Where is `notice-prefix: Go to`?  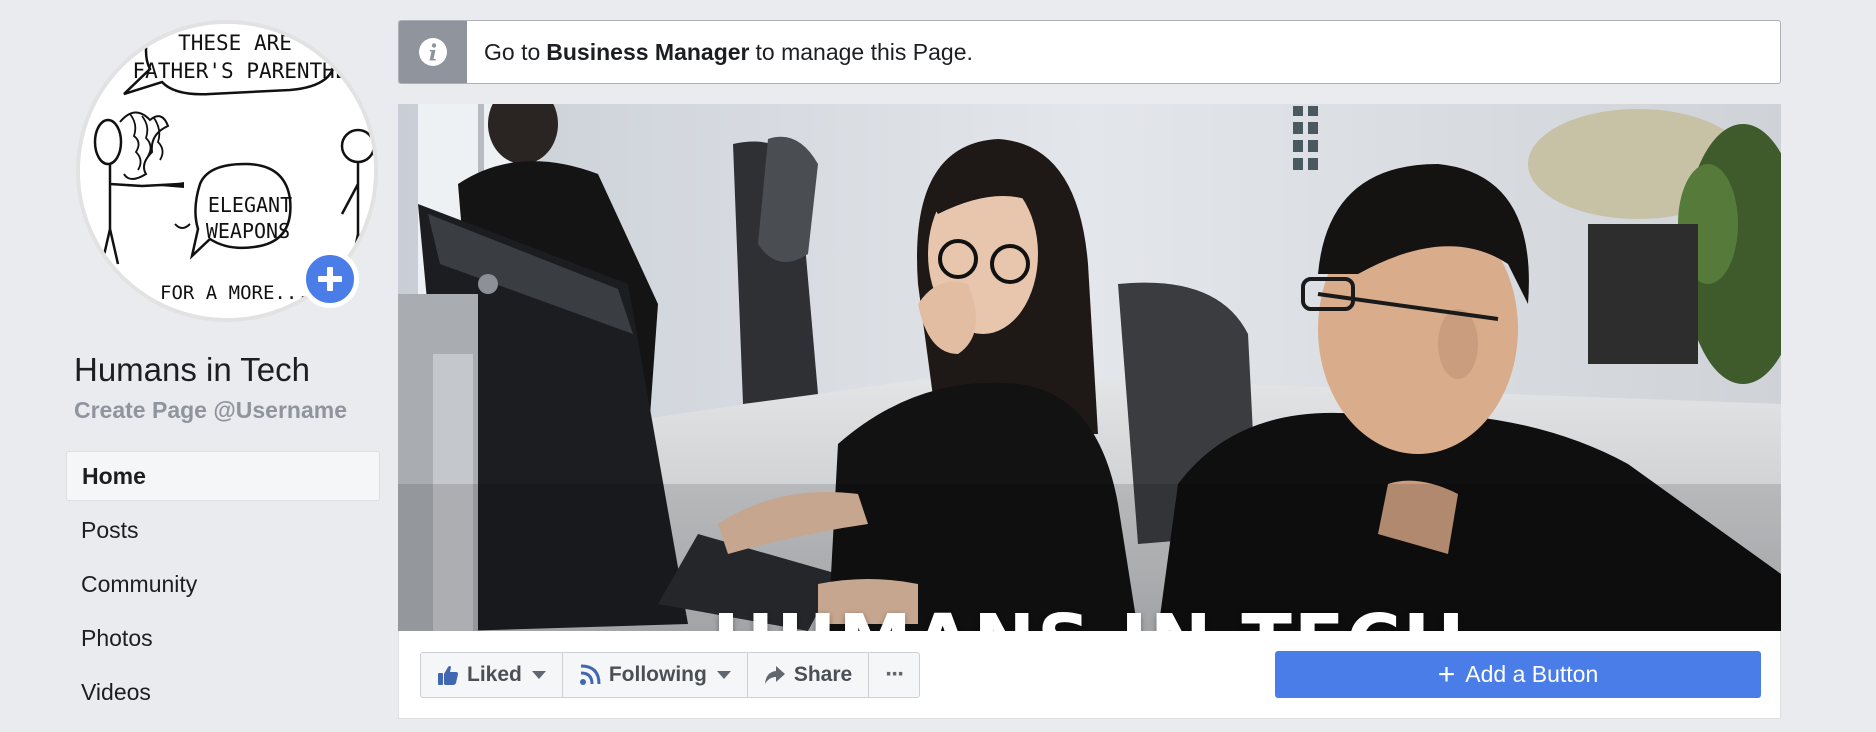
notice-prefix: Go to is located at coordinates (512, 51).